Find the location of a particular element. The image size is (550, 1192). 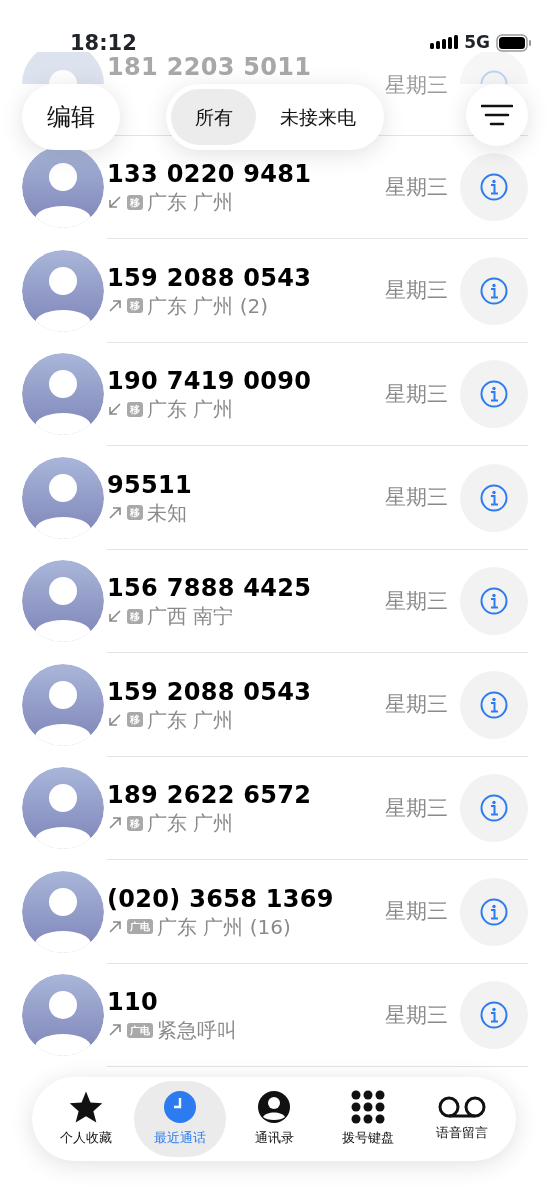

battery-icon is located at coordinates (514, 42).